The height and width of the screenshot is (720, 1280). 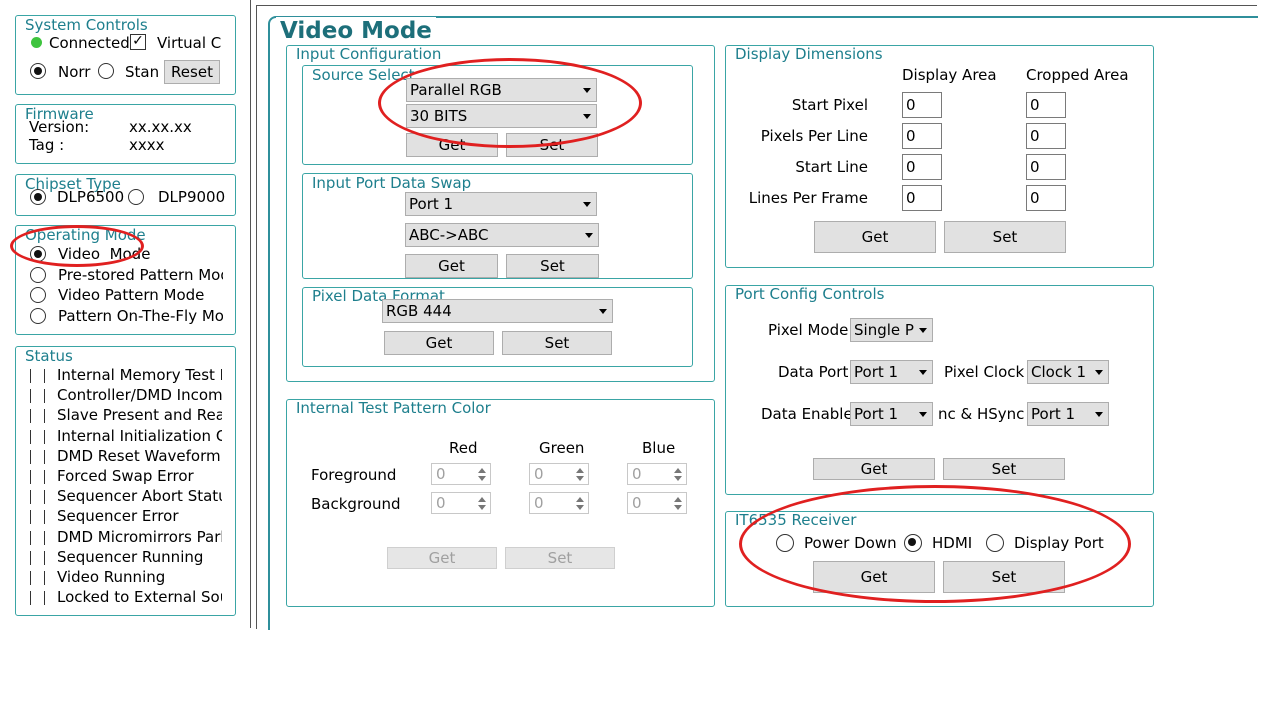 What do you see at coordinates (831, 167) in the screenshot?
I see `start-line-label: Start Line` at bounding box center [831, 167].